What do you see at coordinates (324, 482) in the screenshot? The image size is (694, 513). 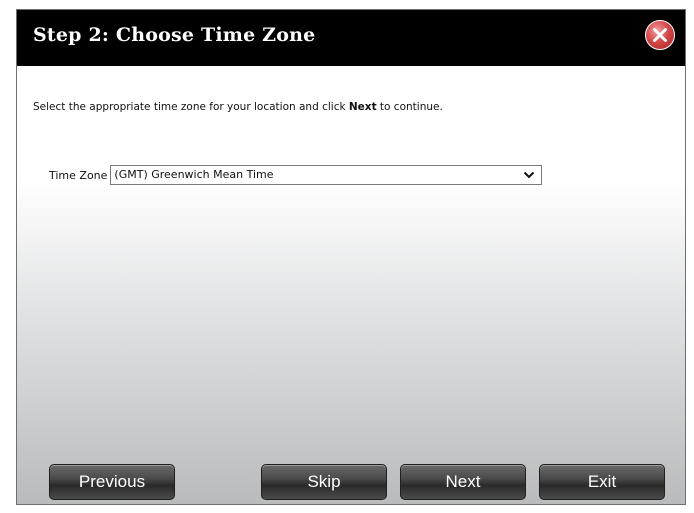 I see `skip-button: Skip` at bounding box center [324, 482].